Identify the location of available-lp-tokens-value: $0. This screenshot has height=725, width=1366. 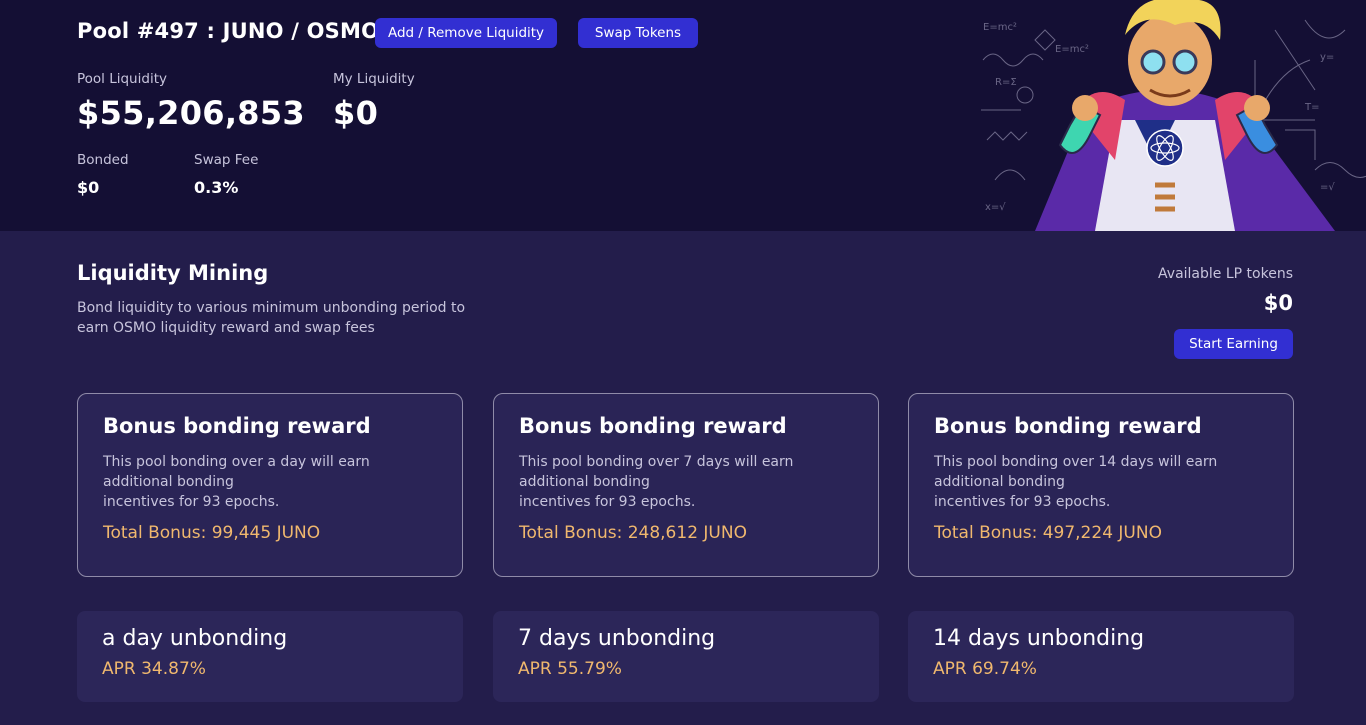
(1278, 303).